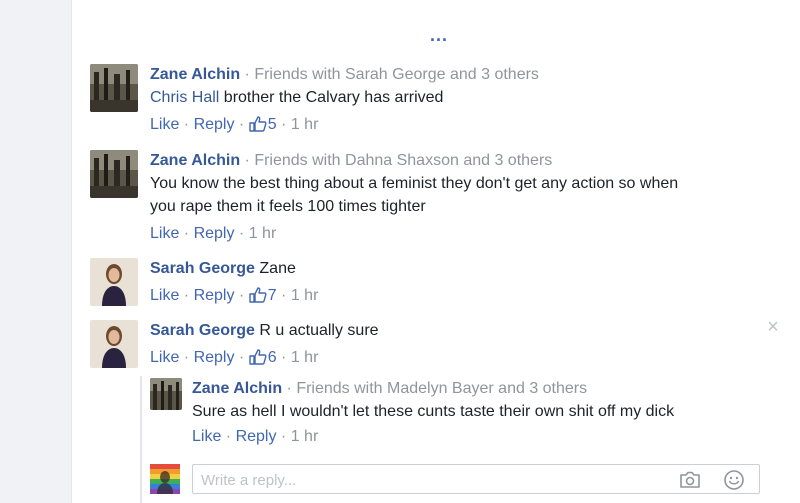 The width and height of the screenshot is (800, 503). What do you see at coordinates (441, 388) in the screenshot?
I see `friends-context: Friends with Madelyn Bayer and 3 others` at bounding box center [441, 388].